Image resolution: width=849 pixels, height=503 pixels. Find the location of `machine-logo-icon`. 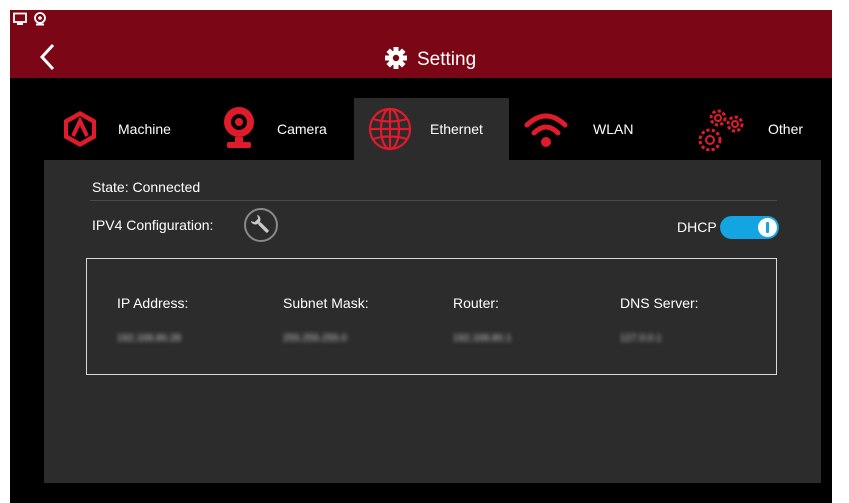

machine-logo-icon is located at coordinates (80, 131).